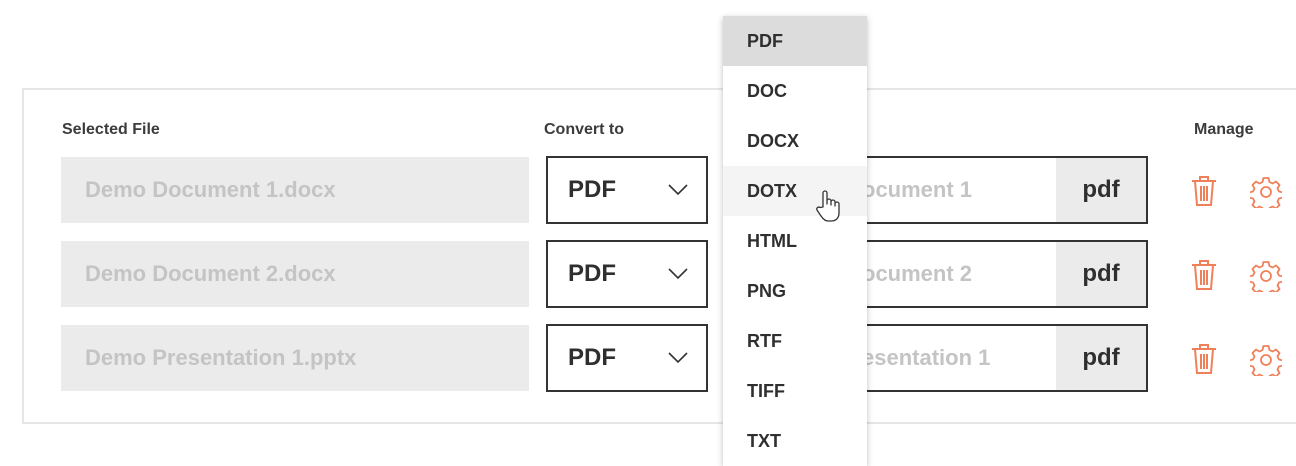 Image resolution: width=1296 pixels, height=466 pixels. I want to click on format-option-docx: DOCX, so click(795, 141).